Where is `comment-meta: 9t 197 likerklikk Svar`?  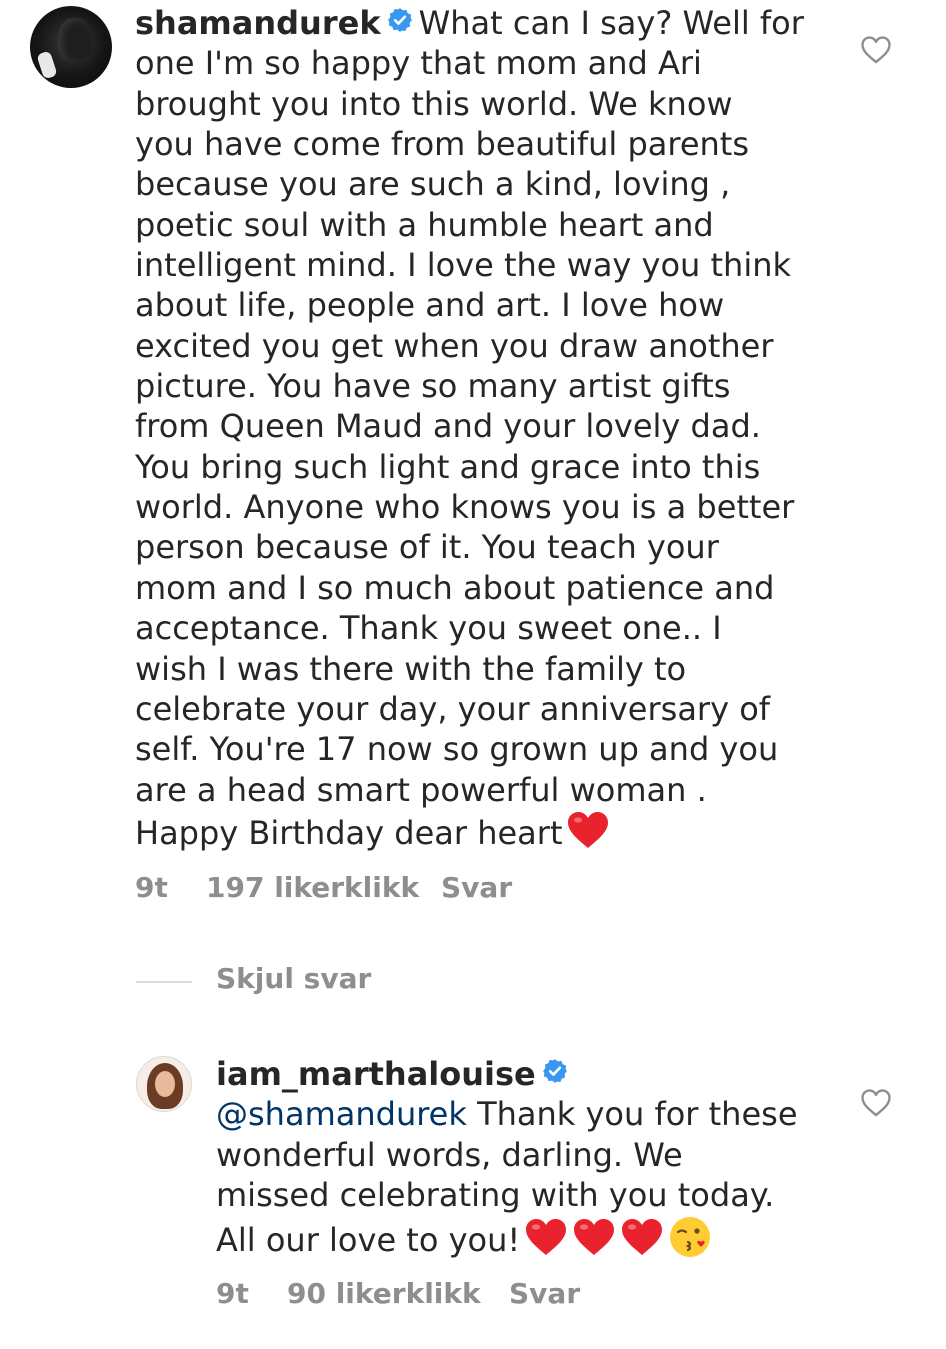
comment-meta: 9t 197 likerklikk Svar is located at coordinates (335, 889).